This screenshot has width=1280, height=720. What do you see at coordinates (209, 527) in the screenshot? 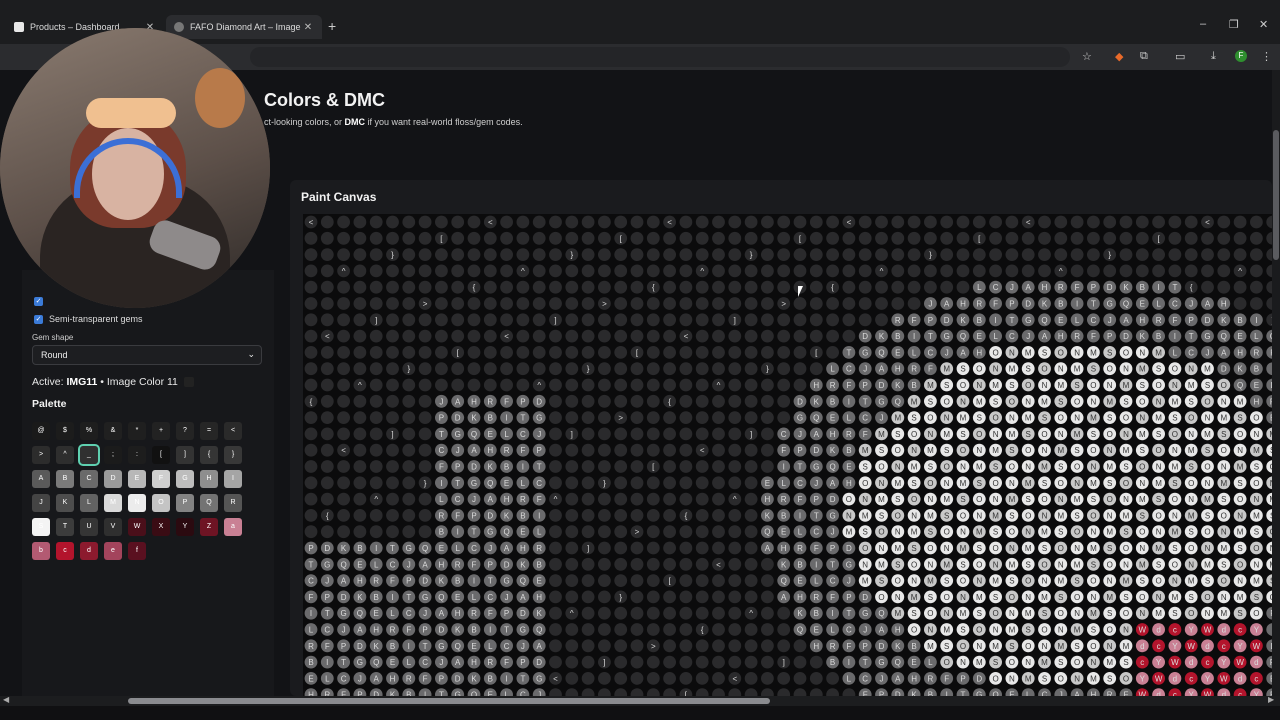
I see `palette-swatch: Z` at bounding box center [209, 527].